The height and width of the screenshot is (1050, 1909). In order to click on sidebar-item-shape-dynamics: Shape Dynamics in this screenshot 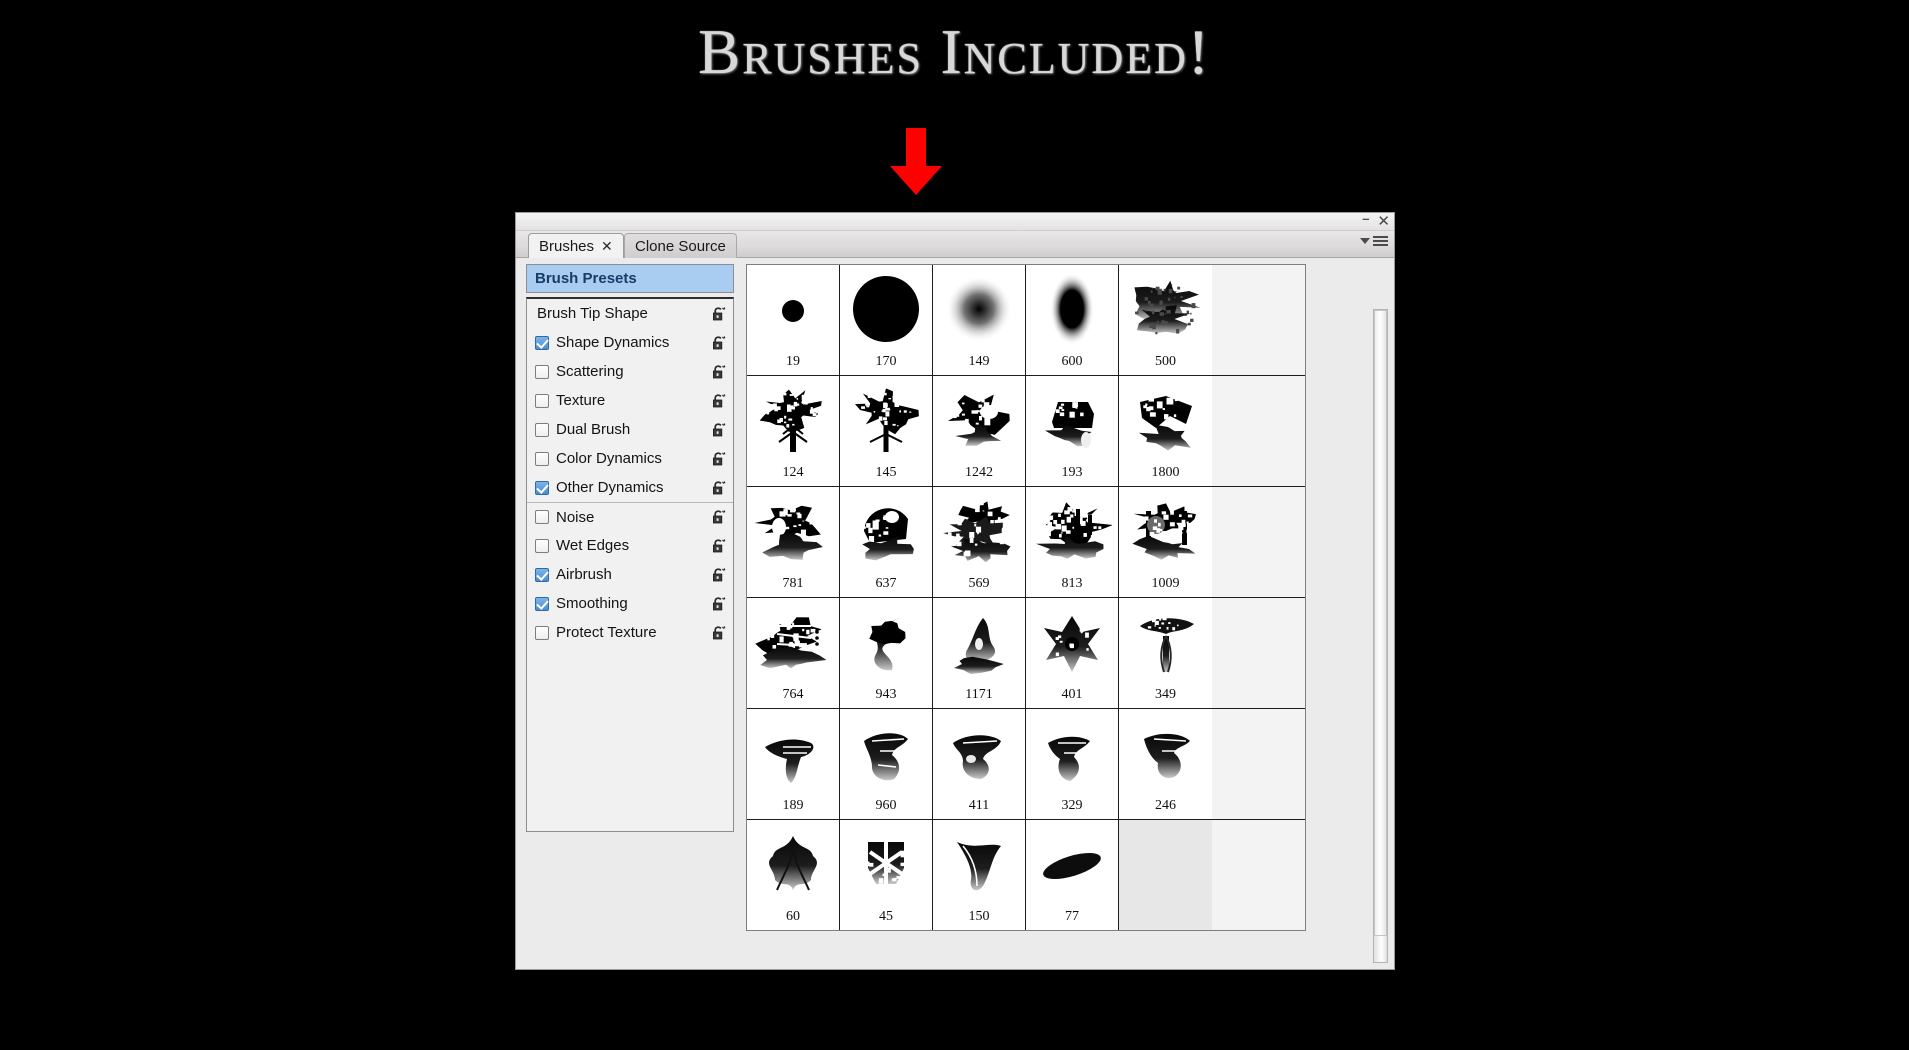, I will do `click(630, 342)`.